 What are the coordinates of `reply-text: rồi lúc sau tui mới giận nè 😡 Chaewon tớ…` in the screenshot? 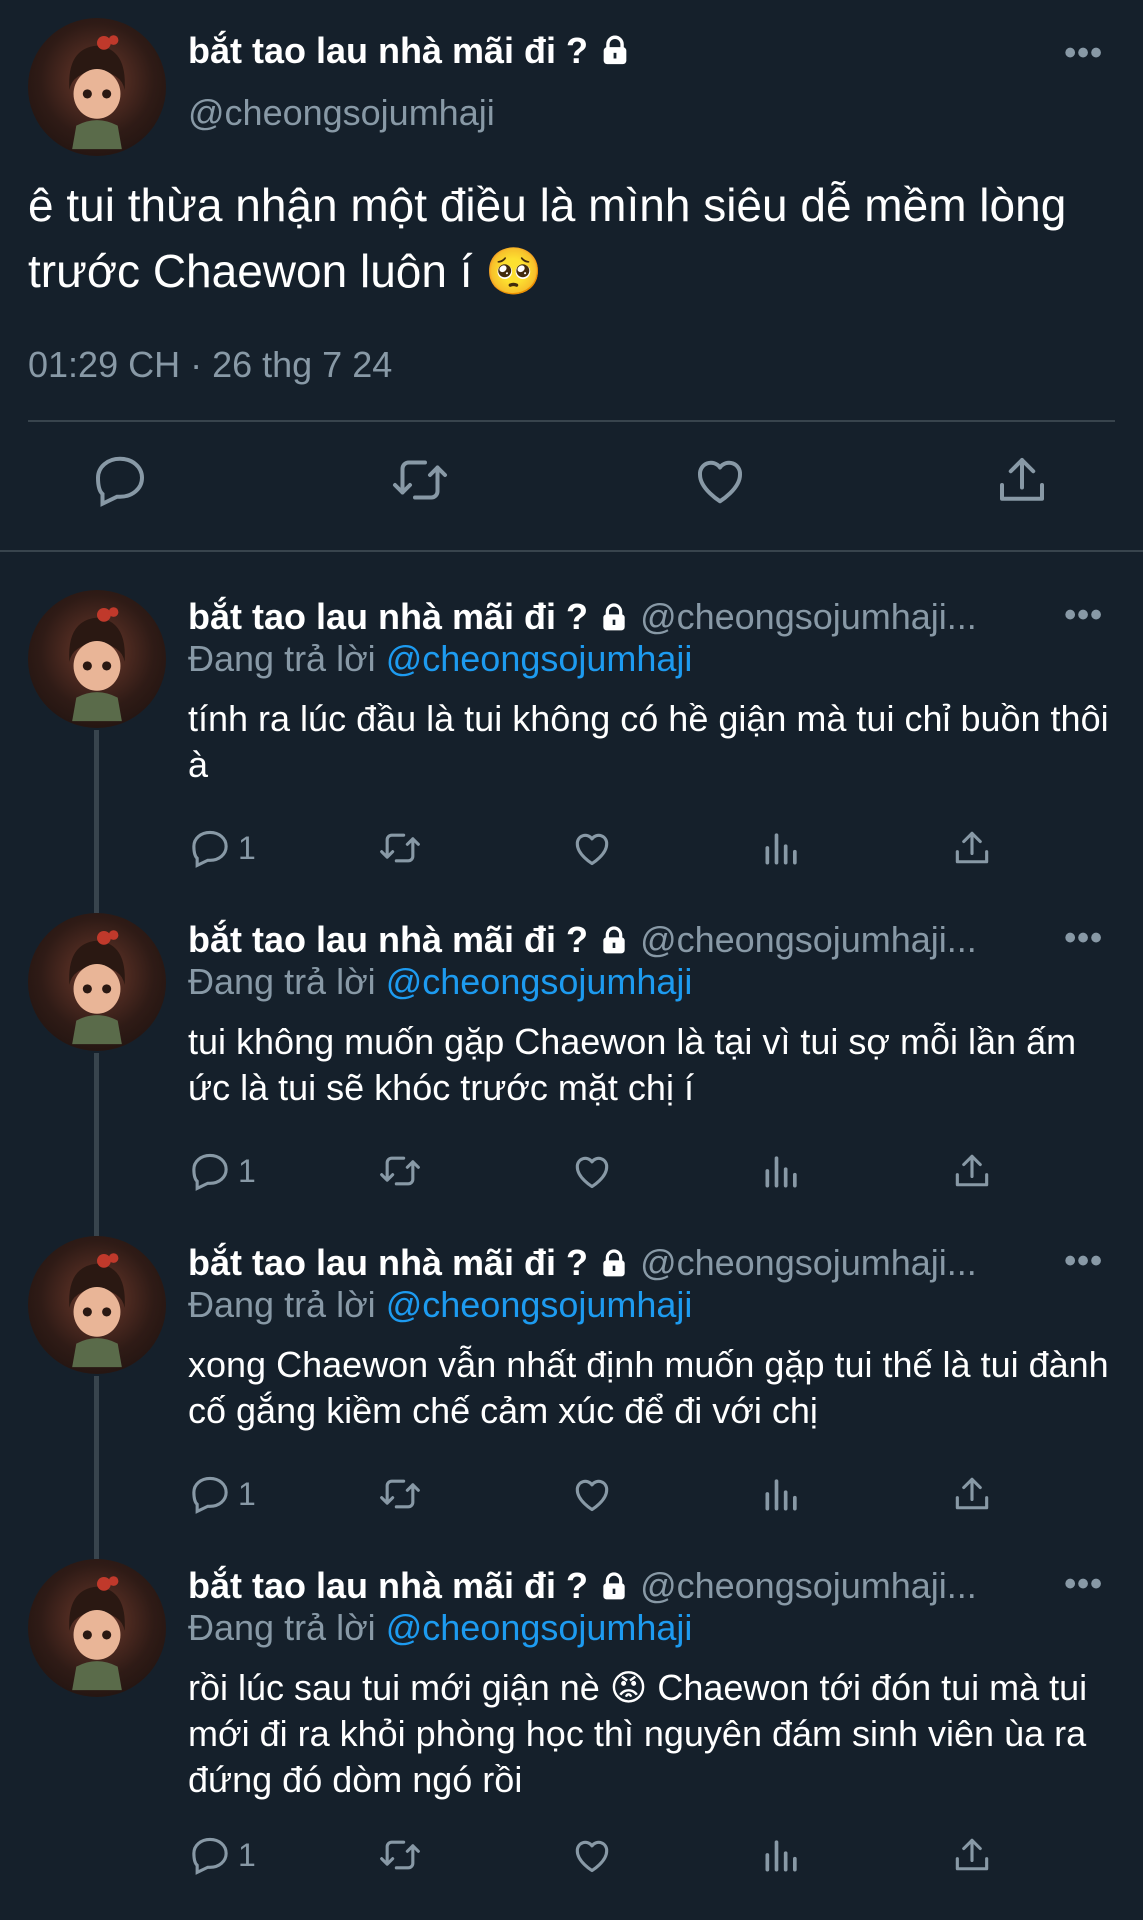 It's located at (638, 1733).